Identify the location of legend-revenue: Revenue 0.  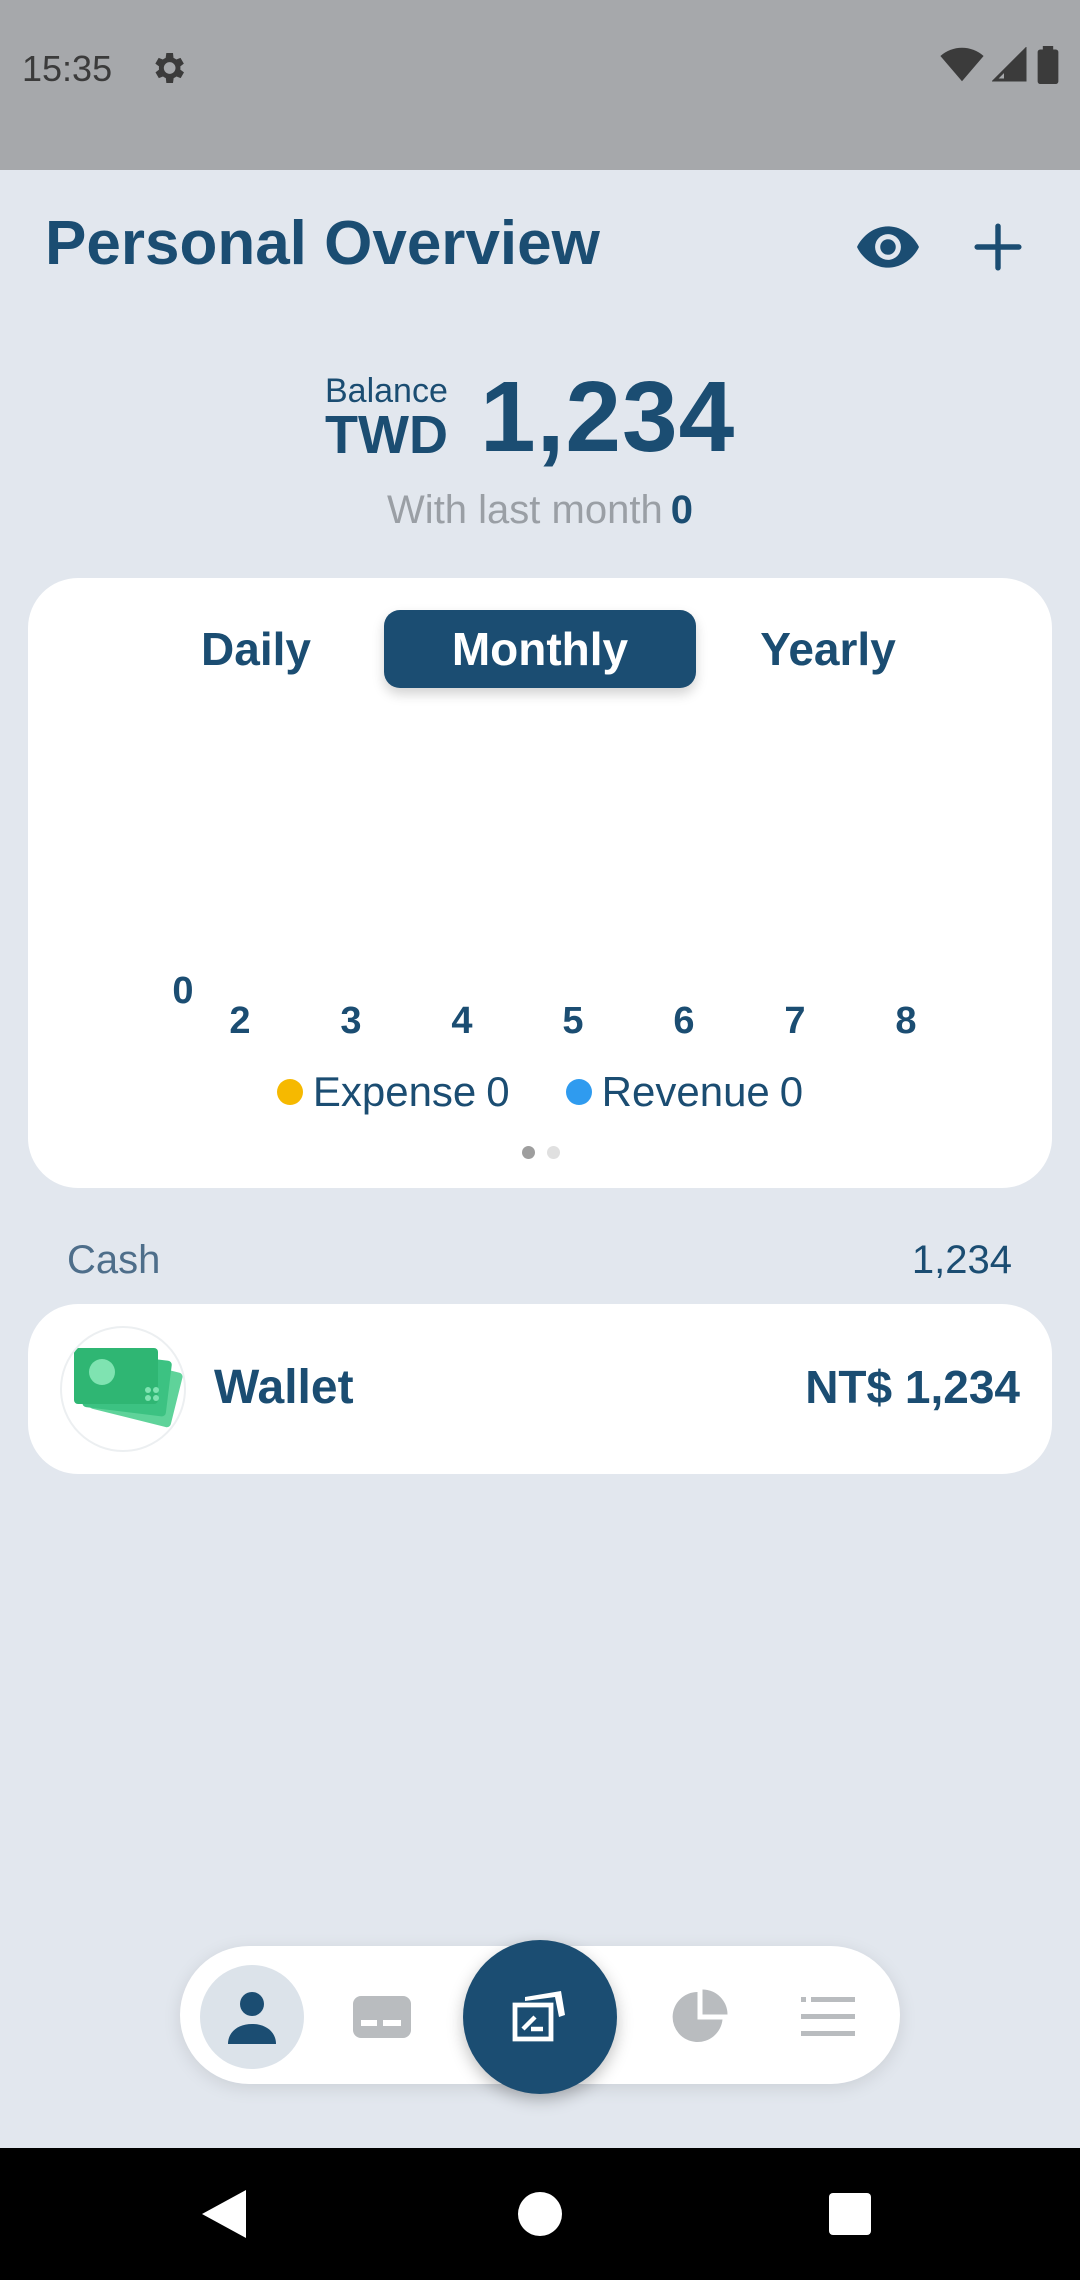
(684, 1092).